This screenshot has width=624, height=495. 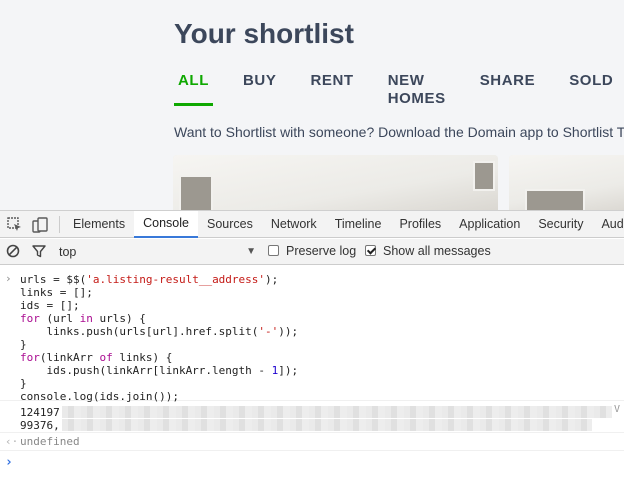 I want to click on tab-elements: Elements, so click(x=99, y=224).